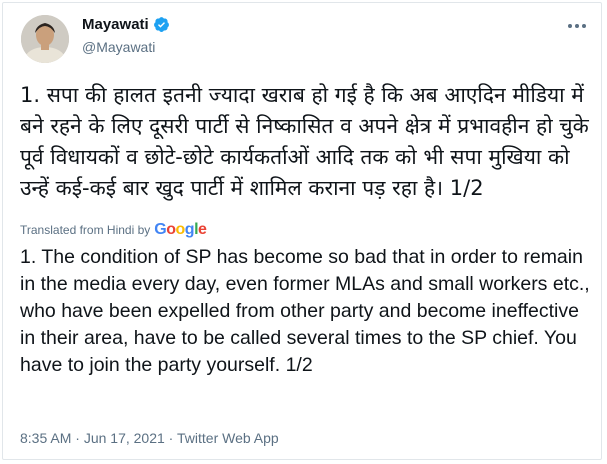 The height and width of the screenshot is (464, 607). What do you see at coordinates (180, 229) in the screenshot?
I see `google-logo: Google` at bounding box center [180, 229].